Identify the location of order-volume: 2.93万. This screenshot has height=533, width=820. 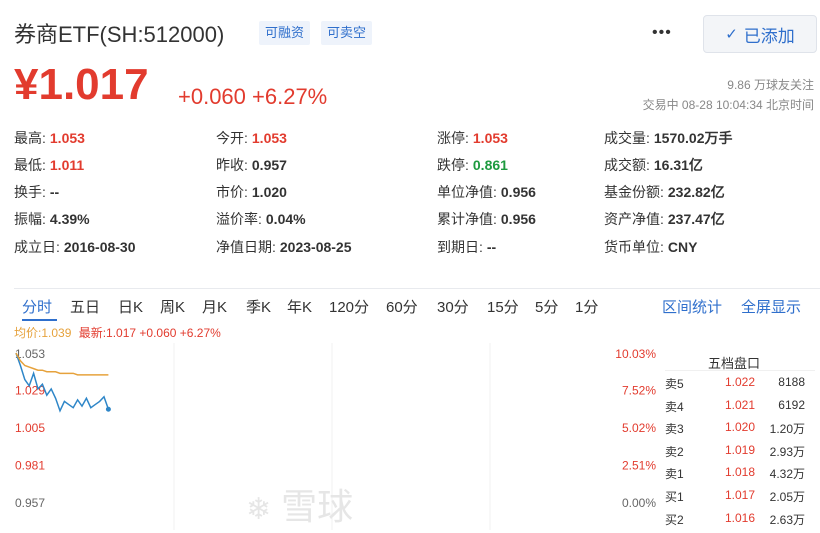
(787, 451).